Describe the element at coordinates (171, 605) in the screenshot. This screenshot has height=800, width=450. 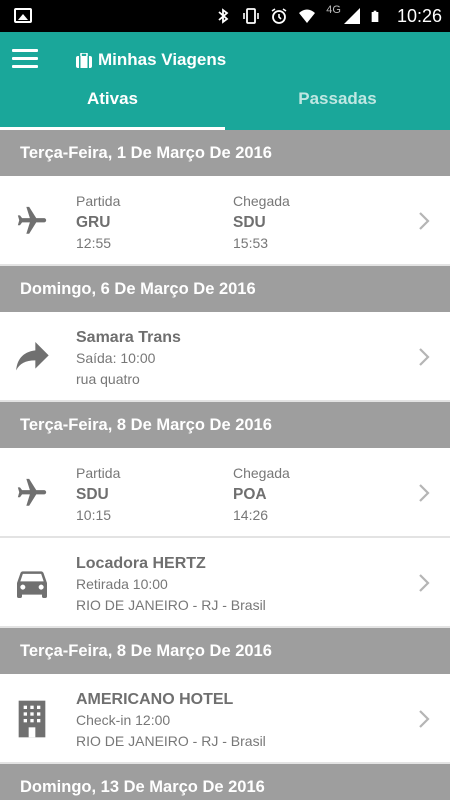
I see `car-rental-location: RIO DE JANEIRO - RJ - Brasil` at that location.